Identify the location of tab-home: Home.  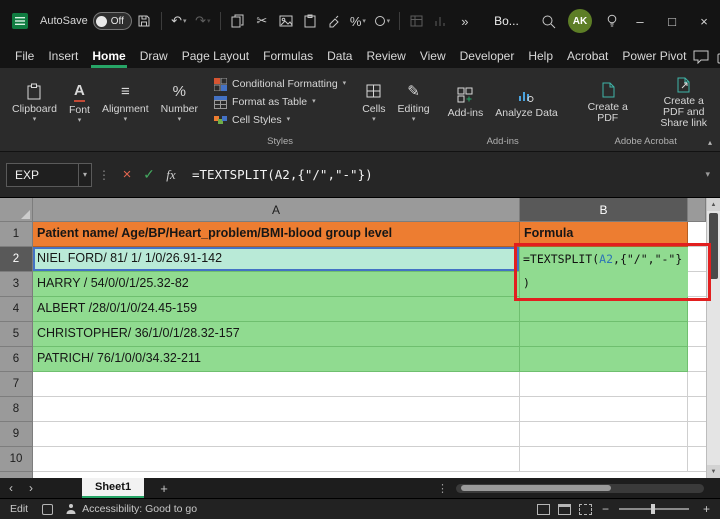
(108, 56).